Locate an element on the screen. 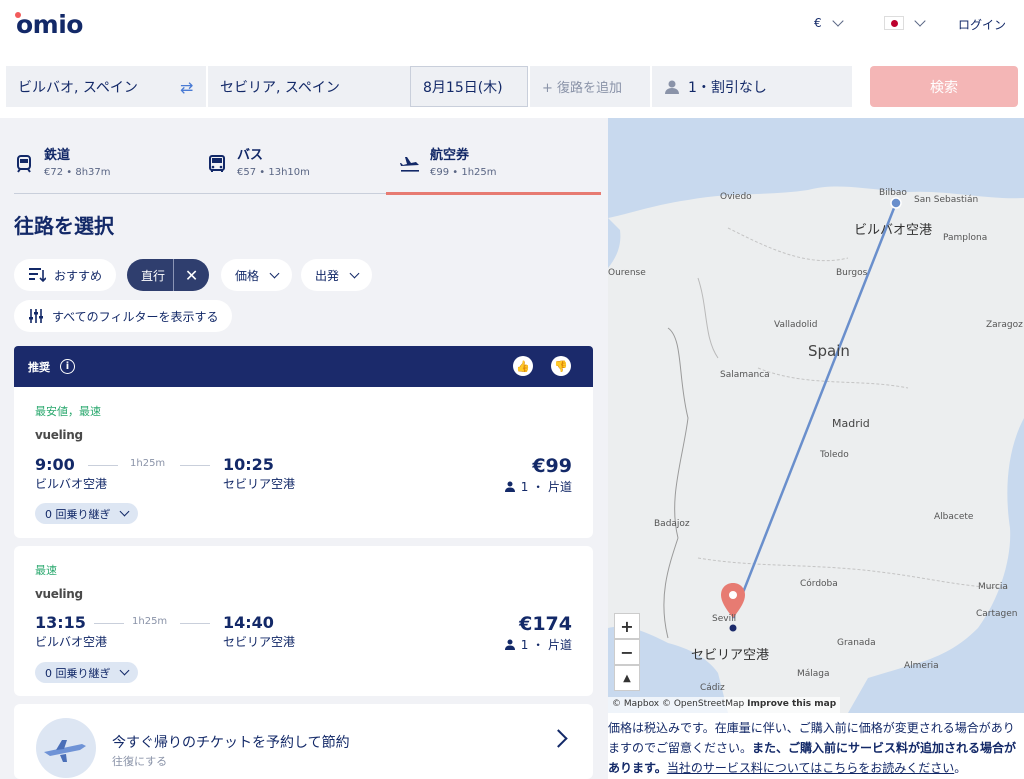  return-date-field: + 復路を追加 is located at coordinates (590, 86).